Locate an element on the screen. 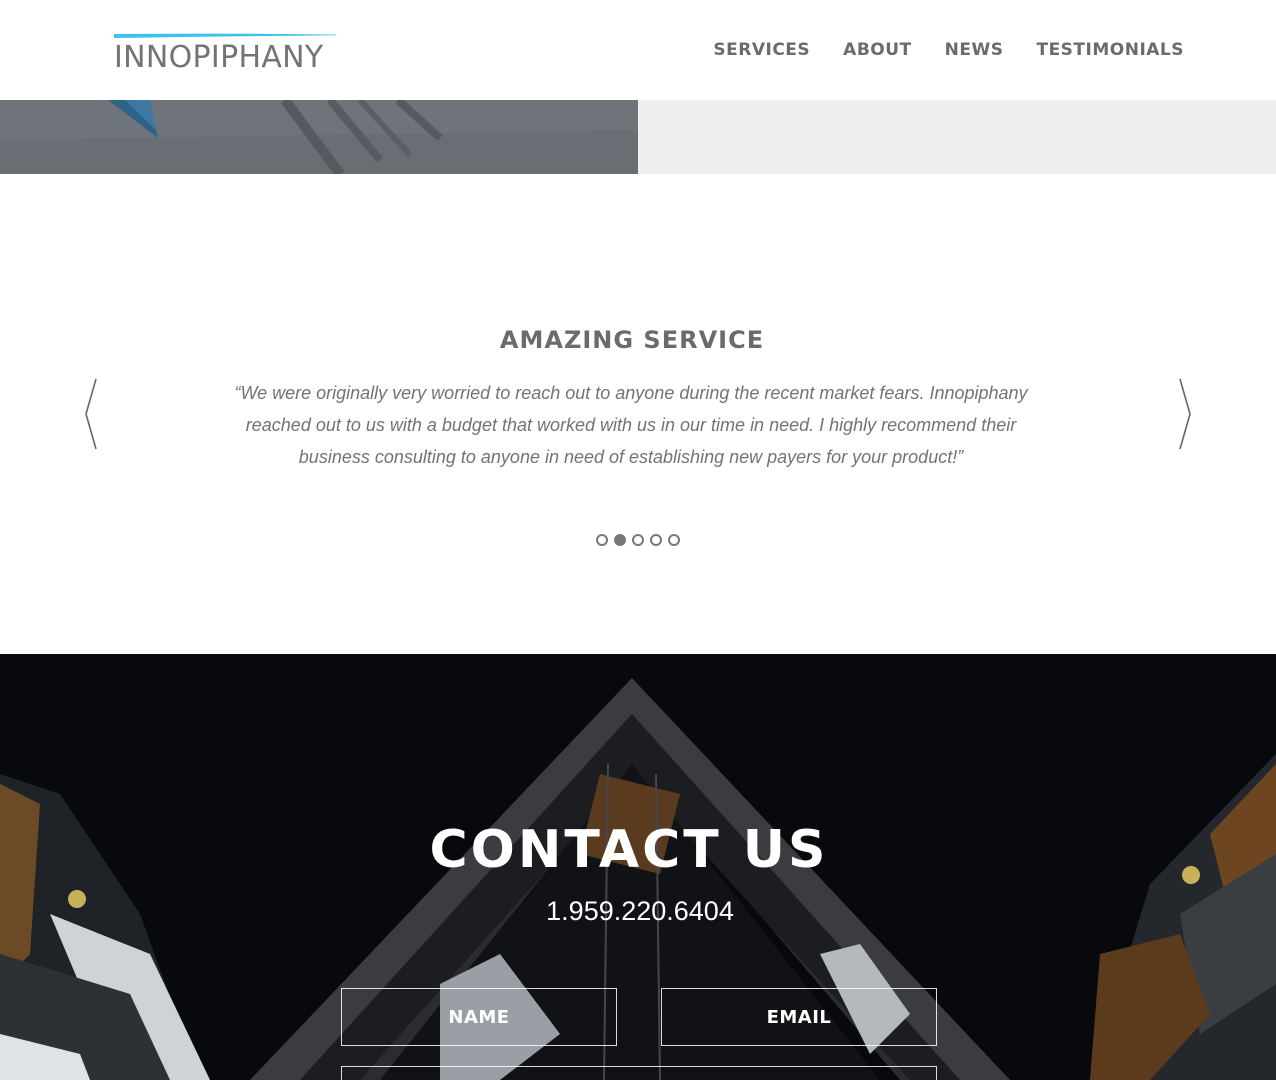 This screenshot has height=1080, width=1276. slider-dots is located at coordinates (638, 540).